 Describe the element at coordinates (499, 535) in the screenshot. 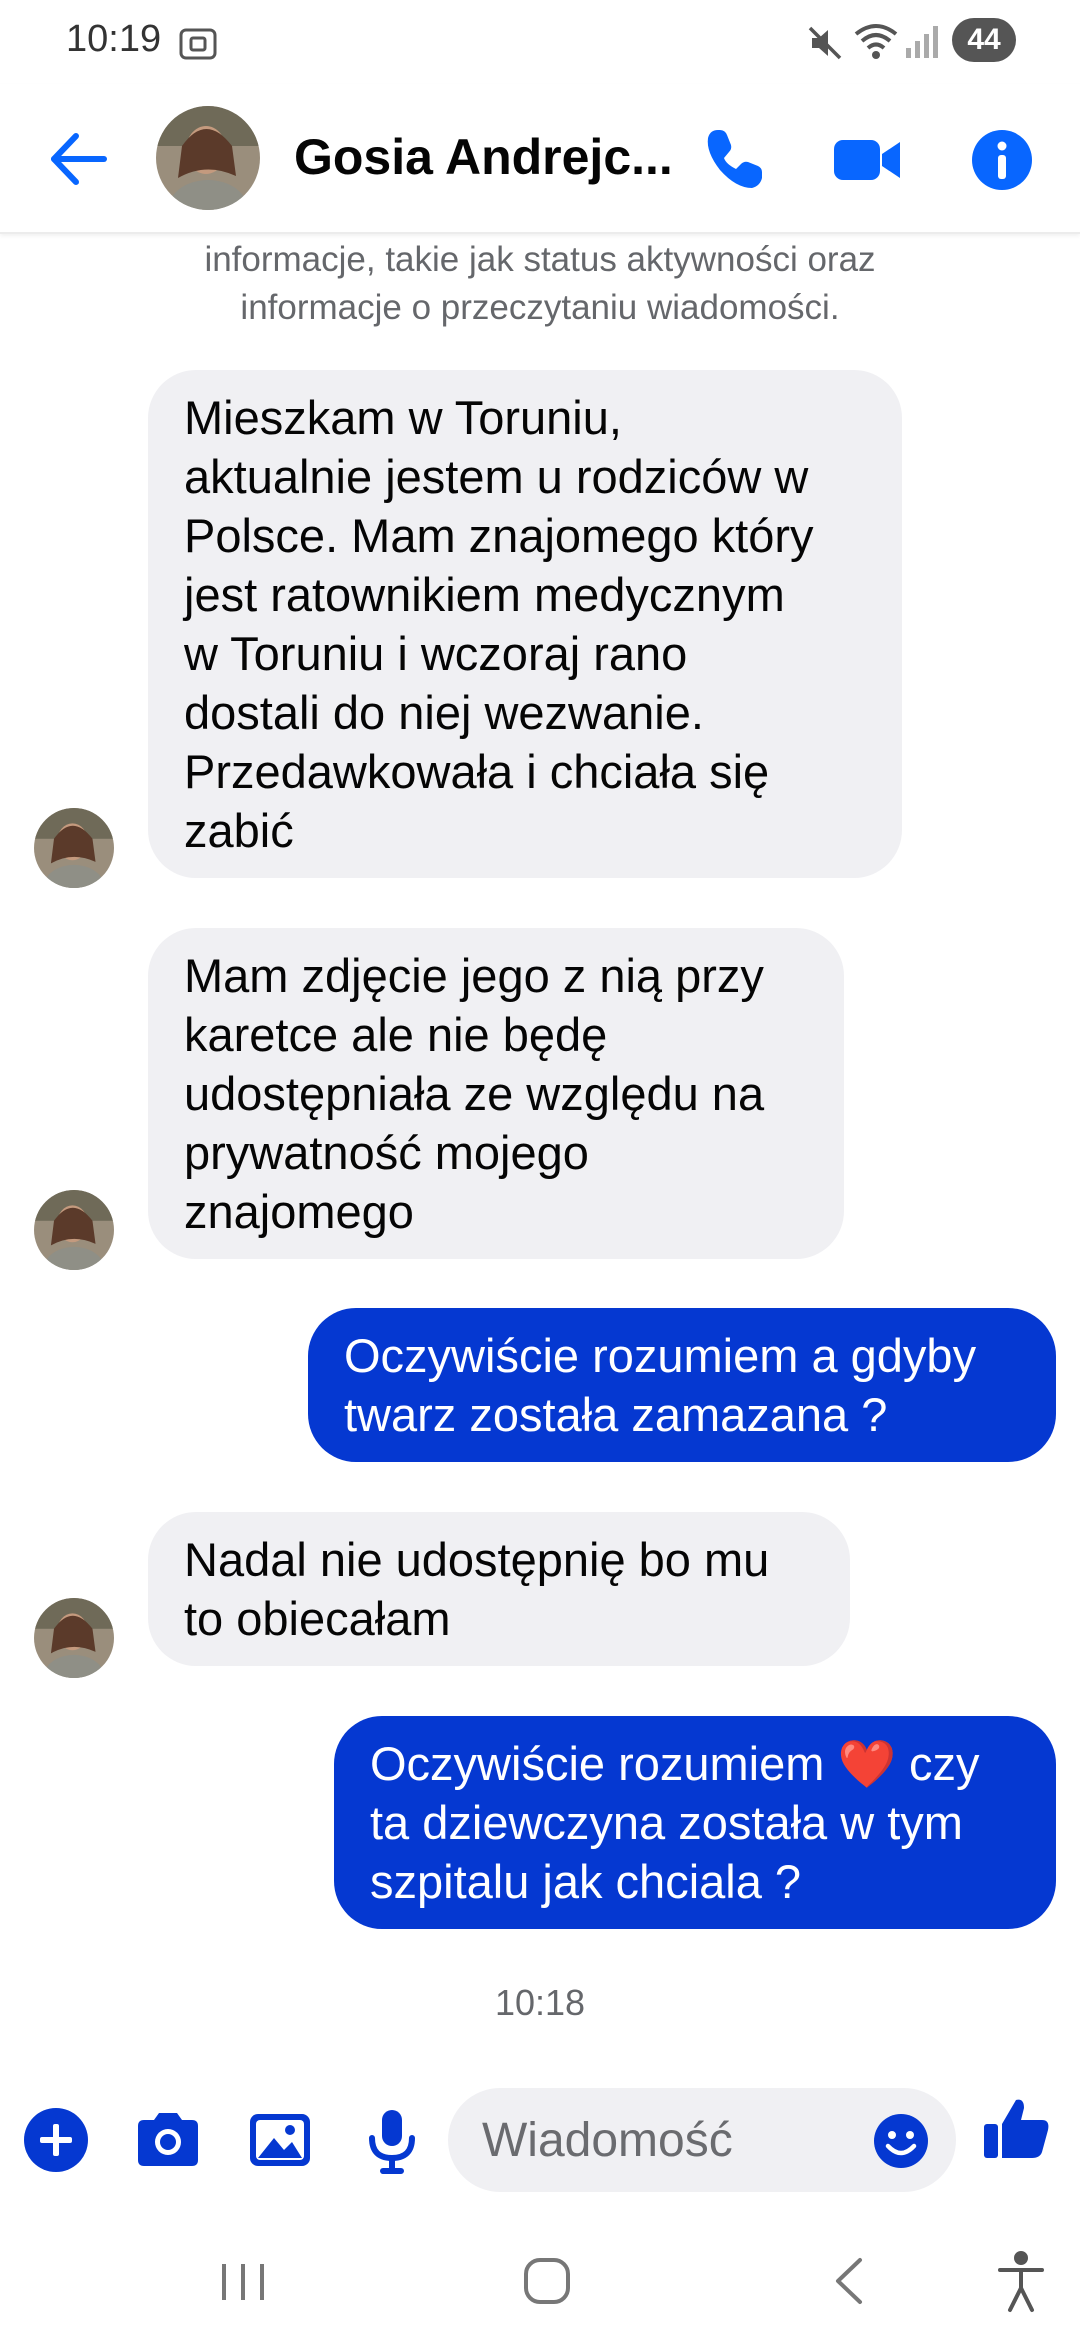

I see `message-line: Polsce. Mam znajomego który` at that location.